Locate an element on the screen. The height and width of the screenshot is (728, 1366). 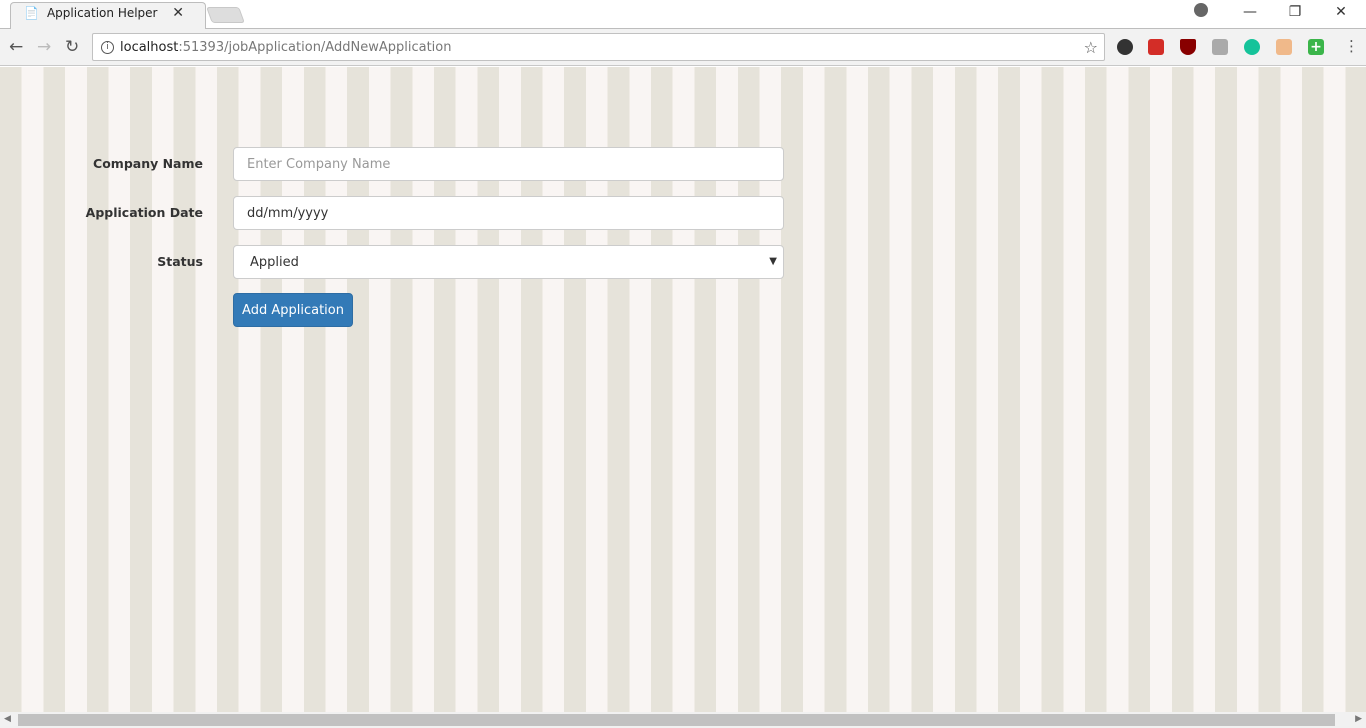
page-icon: 📄 is located at coordinates (31, 13).